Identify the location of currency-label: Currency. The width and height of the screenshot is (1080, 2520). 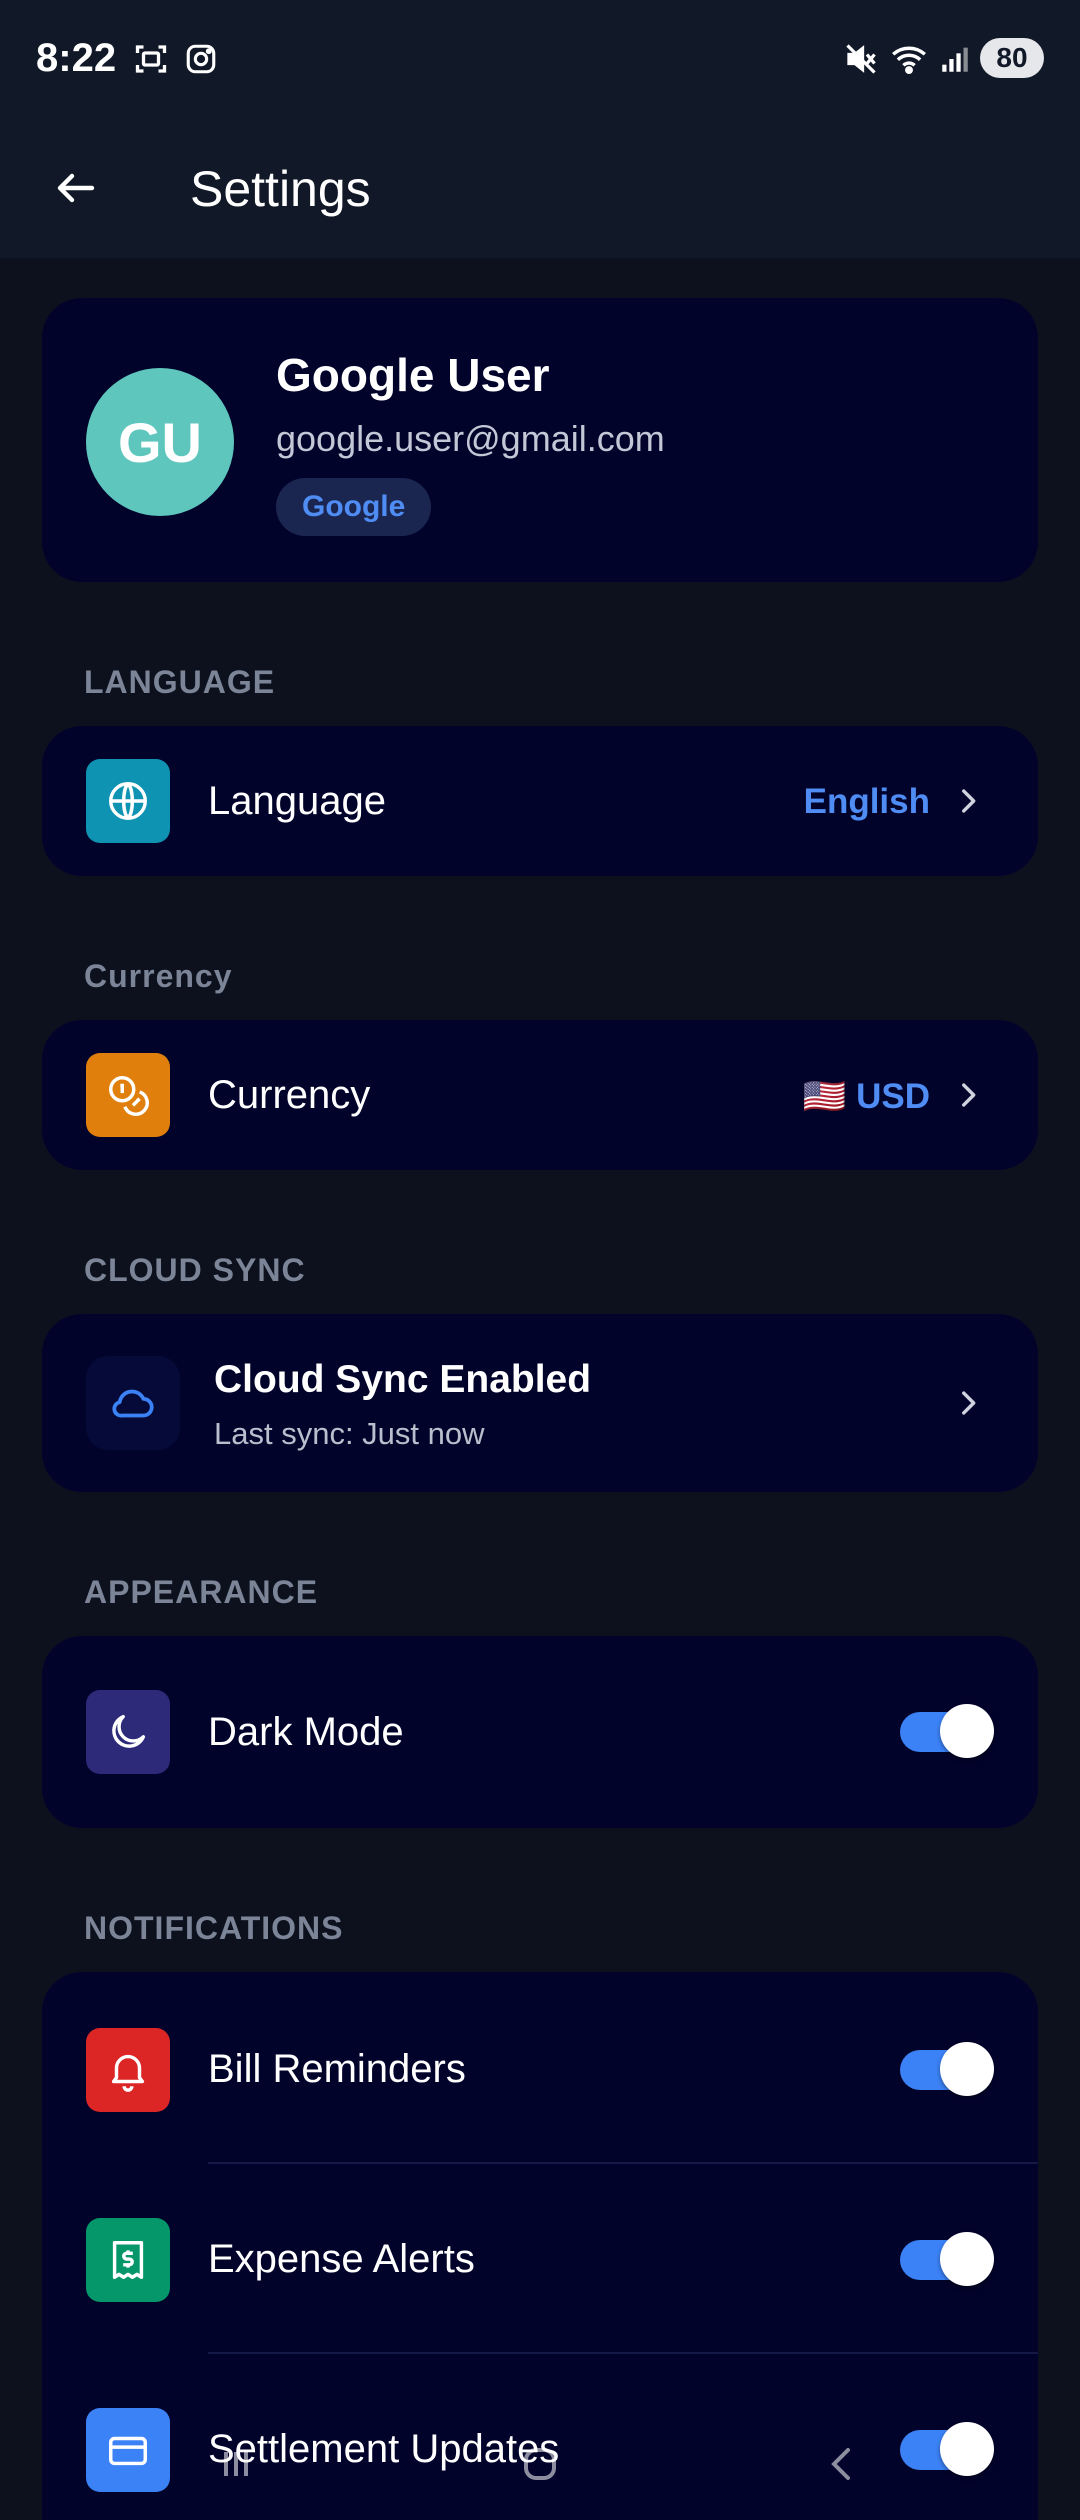
(289, 1095).